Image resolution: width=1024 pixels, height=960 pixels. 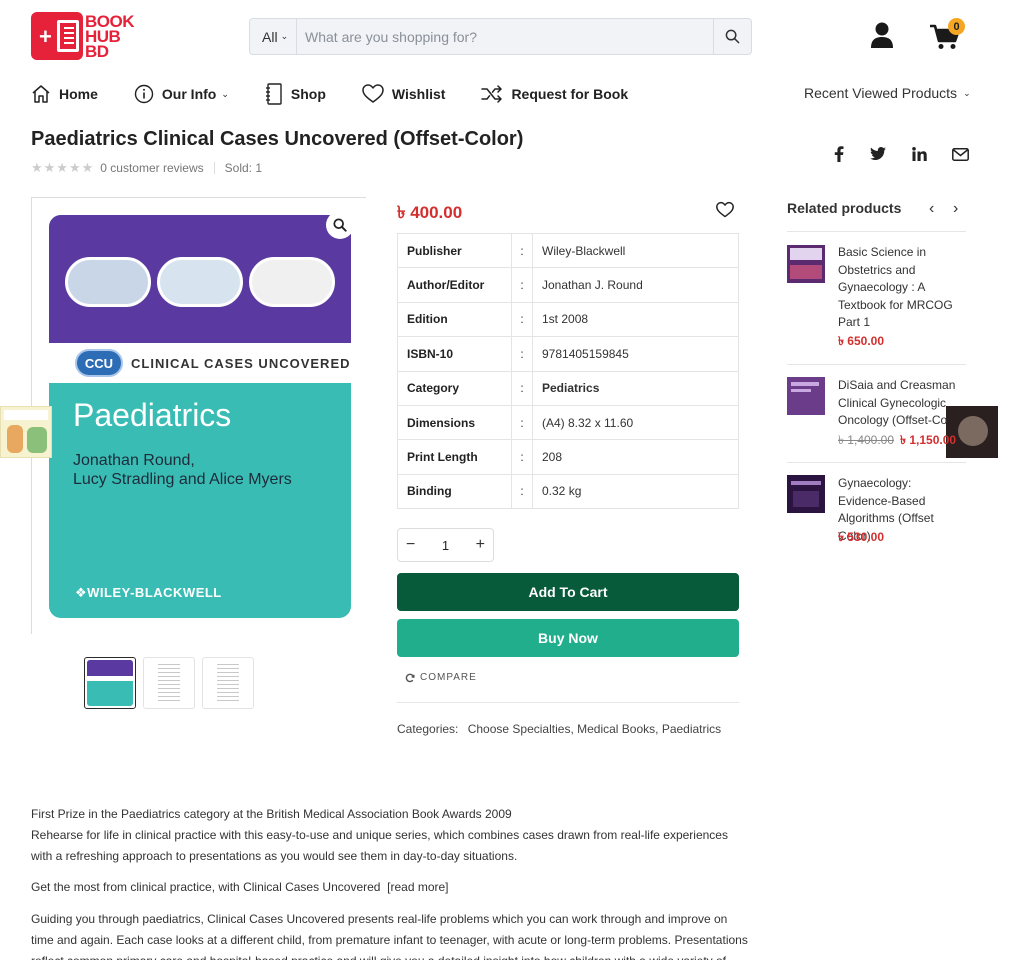 What do you see at coordinates (635, 285) in the screenshot?
I see `spec-value: Jonathan J. Round` at bounding box center [635, 285].